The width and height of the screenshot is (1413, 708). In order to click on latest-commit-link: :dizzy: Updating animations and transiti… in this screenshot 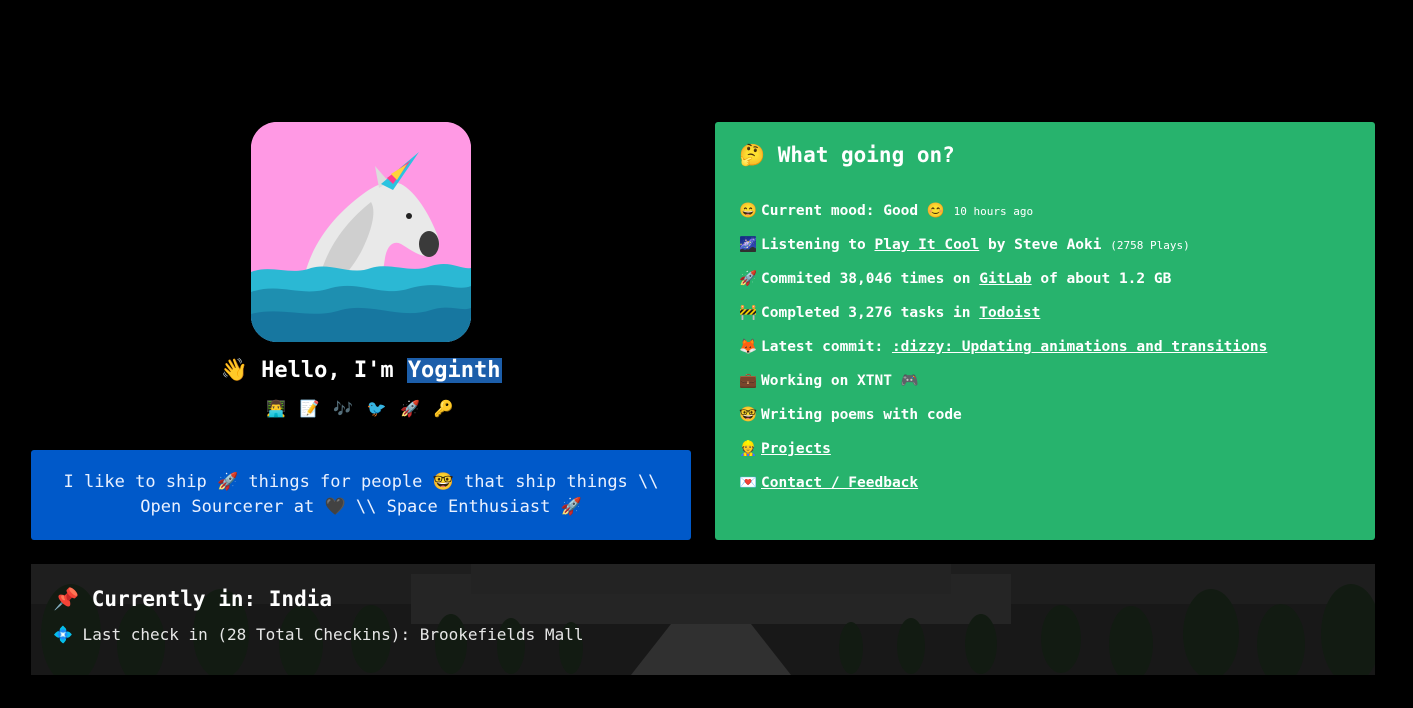, I will do `click(1079, 347)`.